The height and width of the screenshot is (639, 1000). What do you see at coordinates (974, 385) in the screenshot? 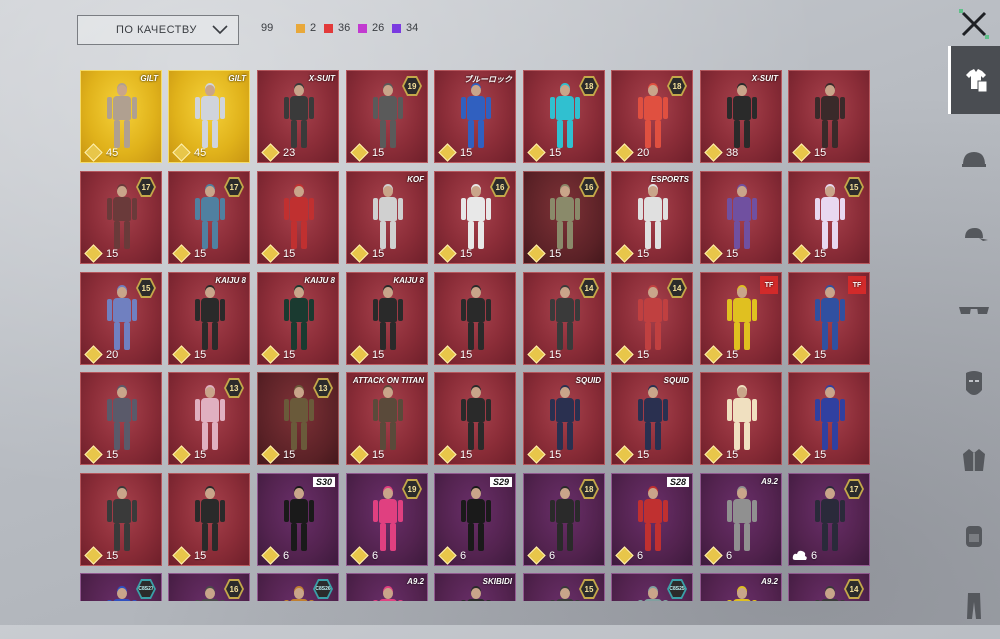
I see `category-mask` at bounding box center [974, 385].